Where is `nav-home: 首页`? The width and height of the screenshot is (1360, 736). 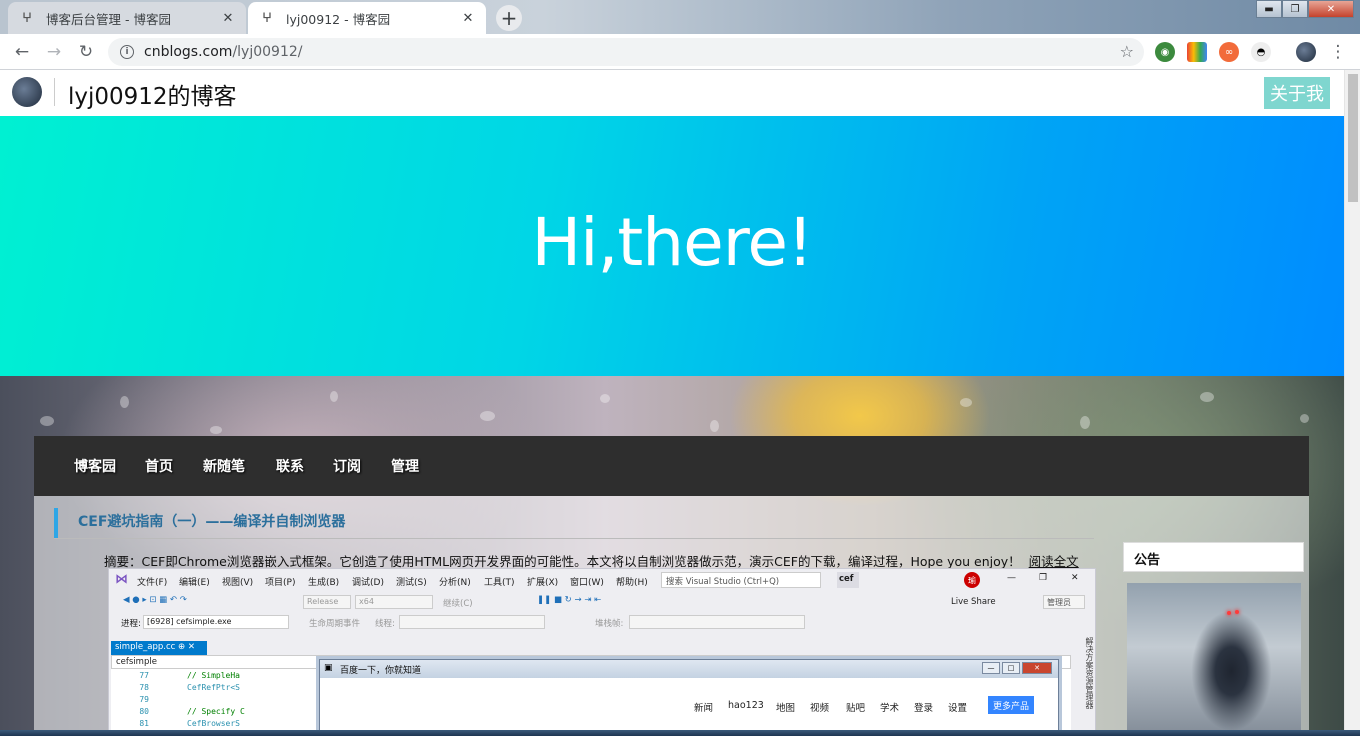
nav-home: 首页 is located at coordinates (159, 466).